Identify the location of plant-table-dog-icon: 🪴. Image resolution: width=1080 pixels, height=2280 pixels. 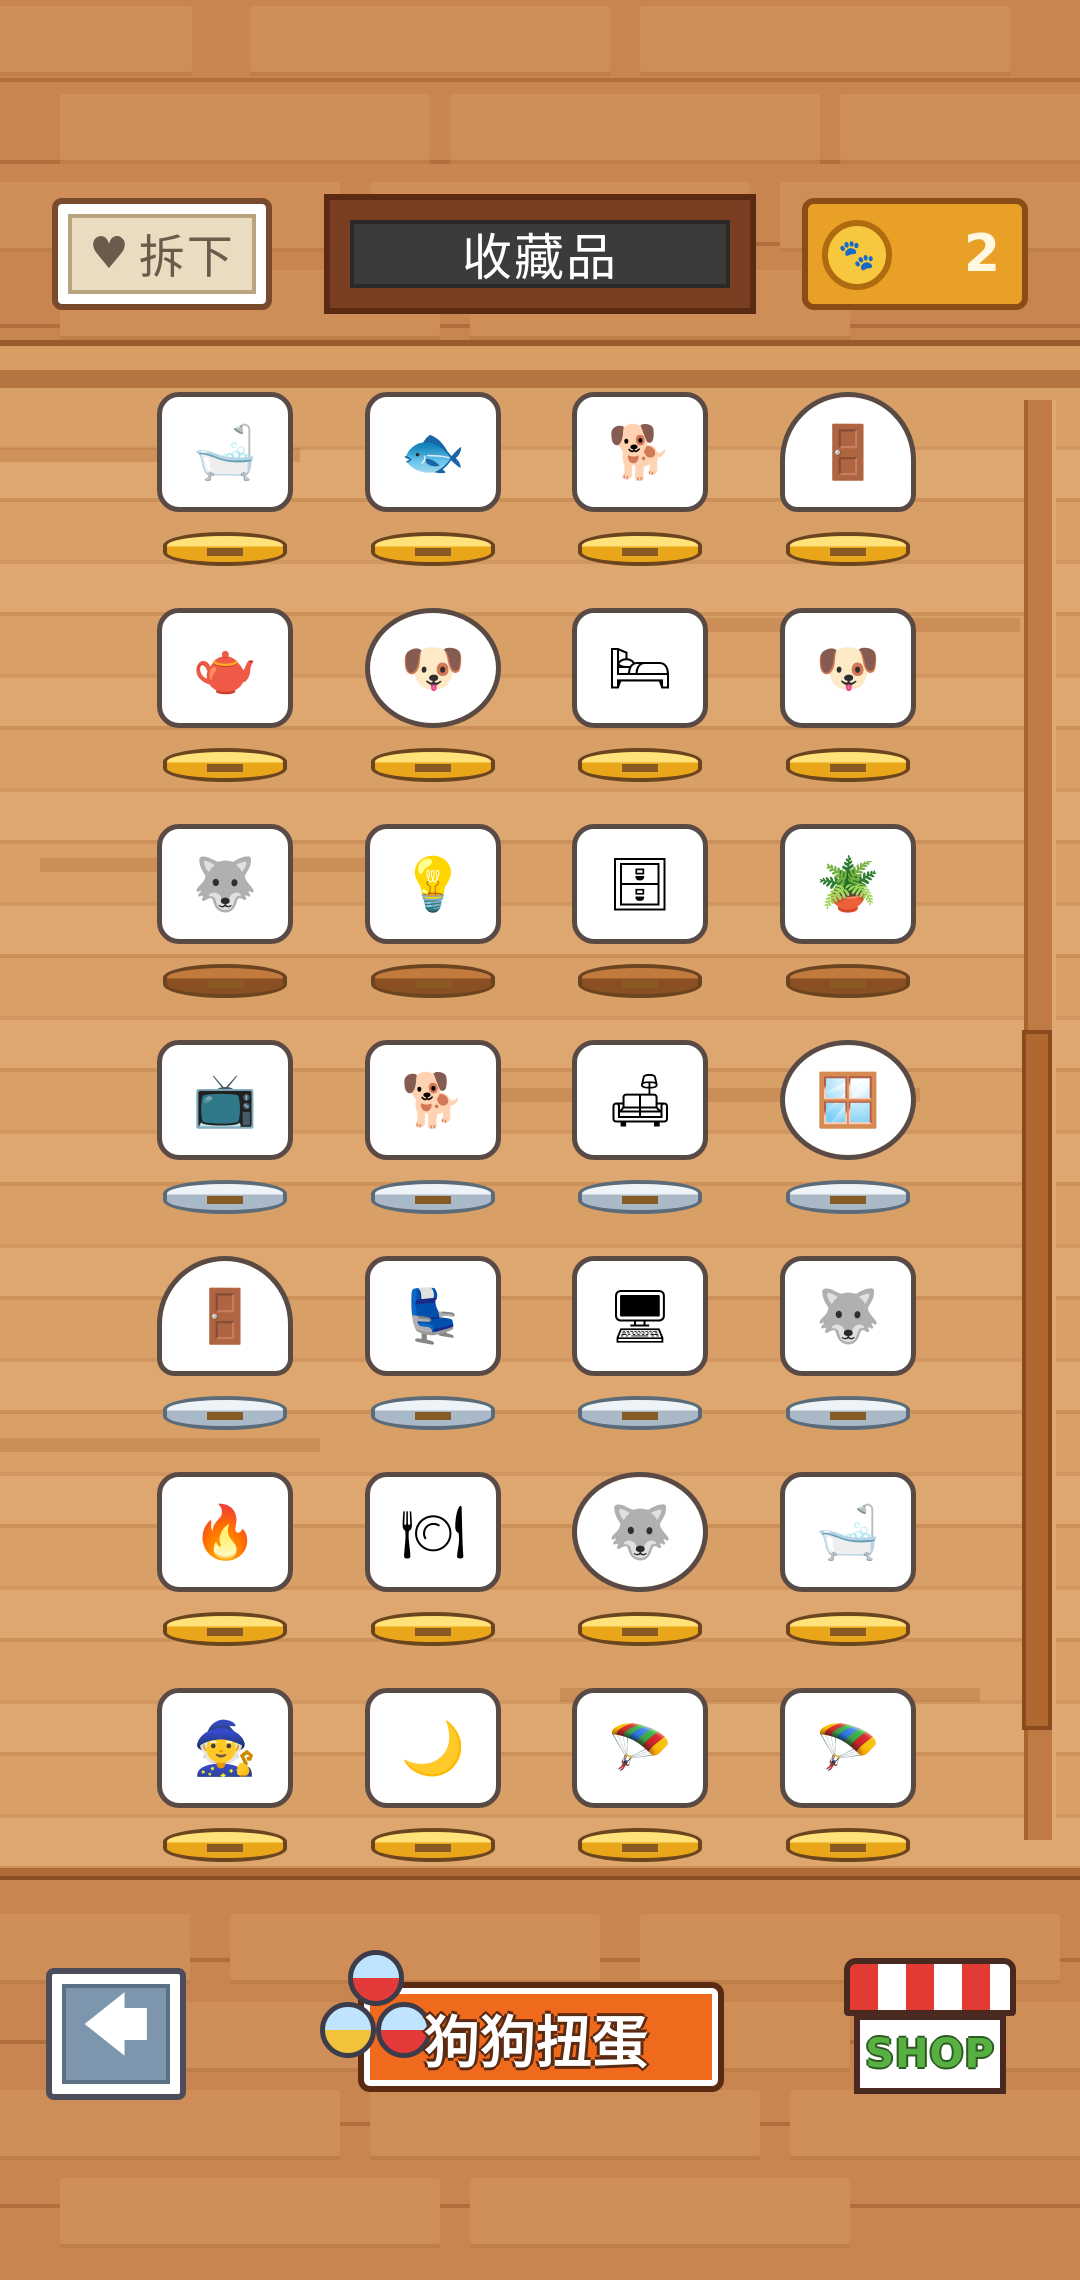
(848, 884).